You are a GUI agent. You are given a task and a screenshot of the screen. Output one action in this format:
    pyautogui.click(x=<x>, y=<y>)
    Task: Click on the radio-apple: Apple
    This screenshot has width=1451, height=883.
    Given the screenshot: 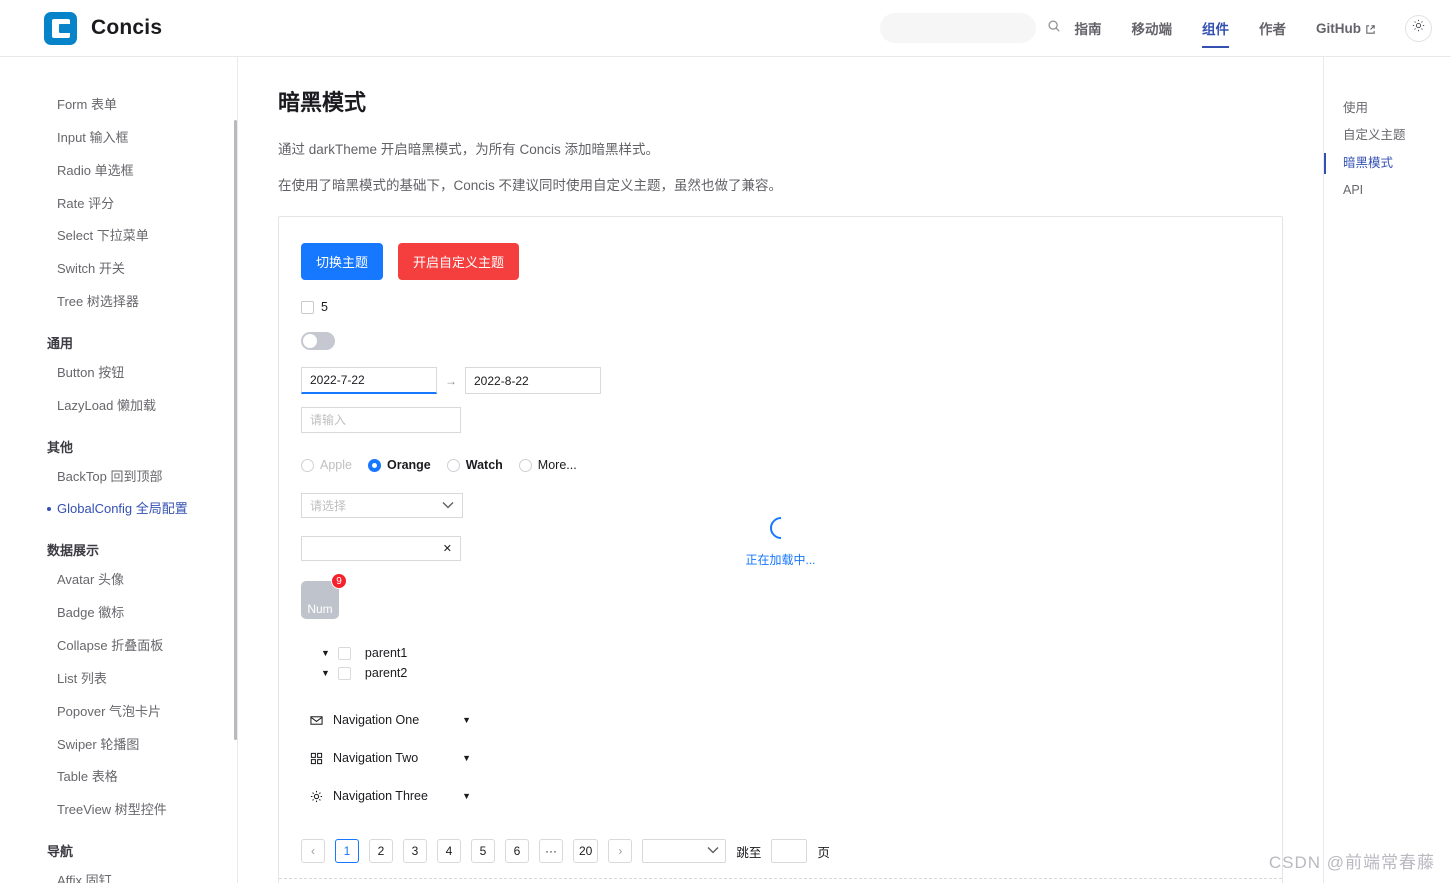 What is the action you would take?
    pyautogui.click(x=326, y=465)
    